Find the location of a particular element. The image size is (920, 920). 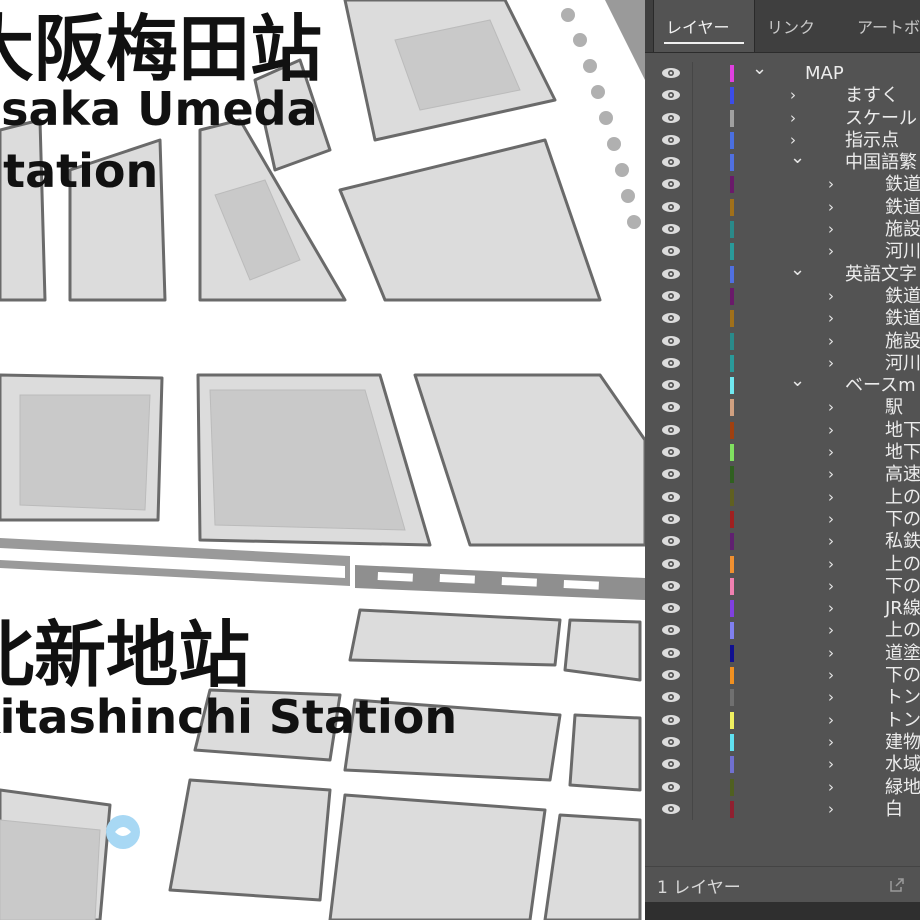

export-icon is located at coordinates (897, 885).